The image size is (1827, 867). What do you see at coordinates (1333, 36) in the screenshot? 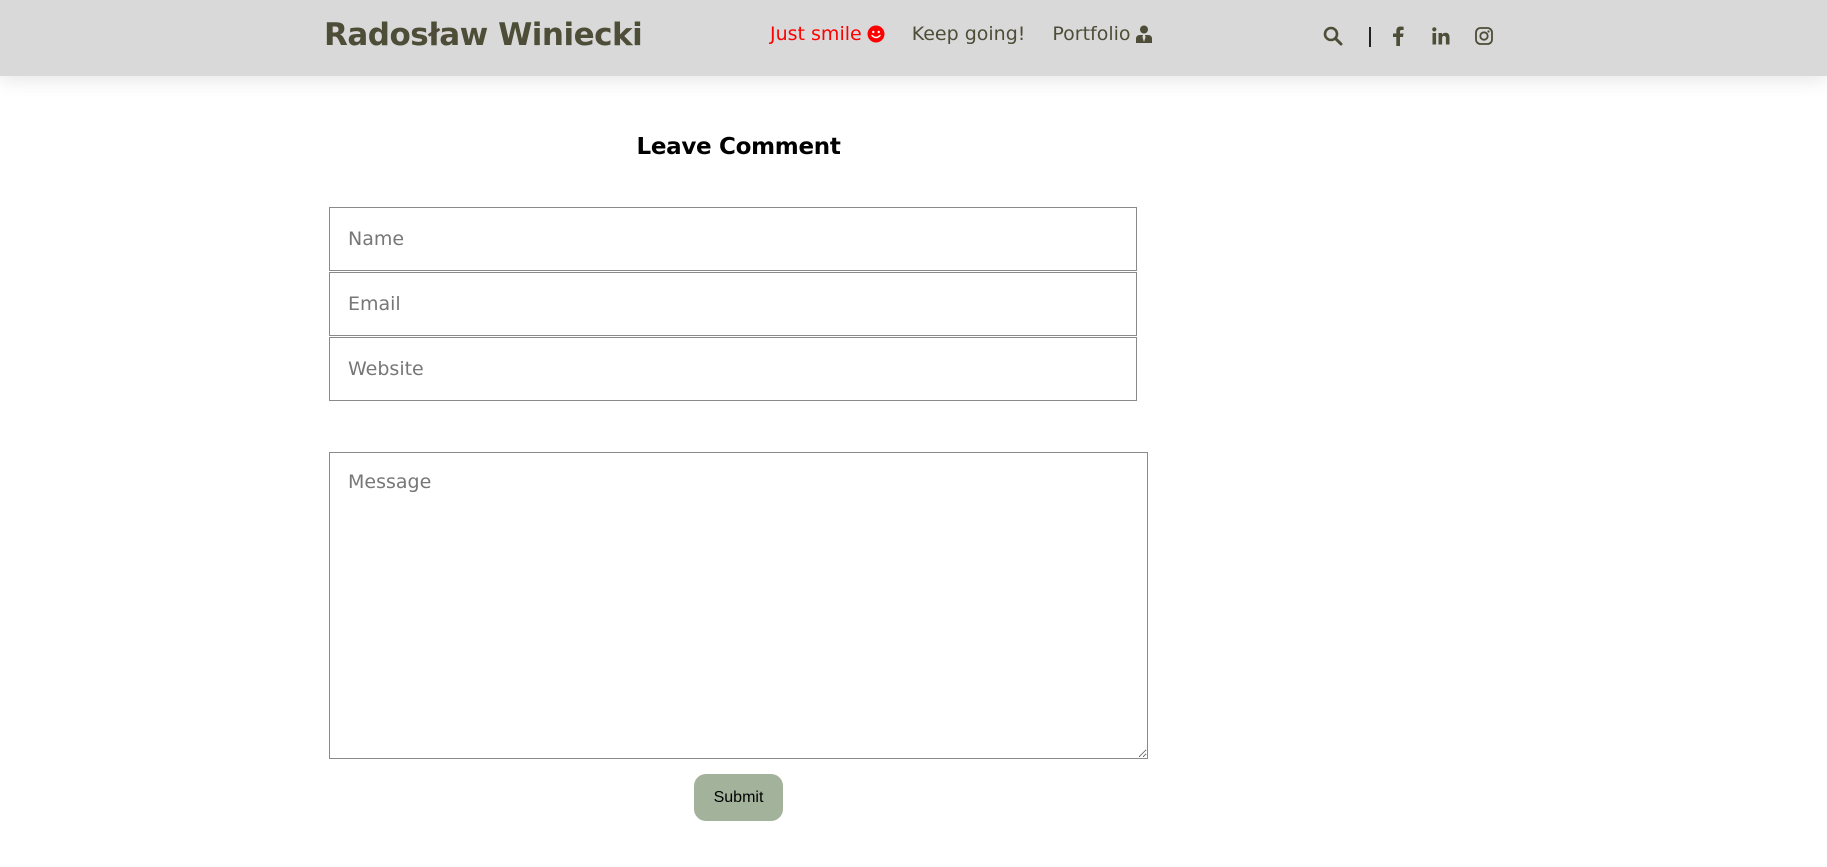
I see `search-icon` at bounding box center [1333, 36].